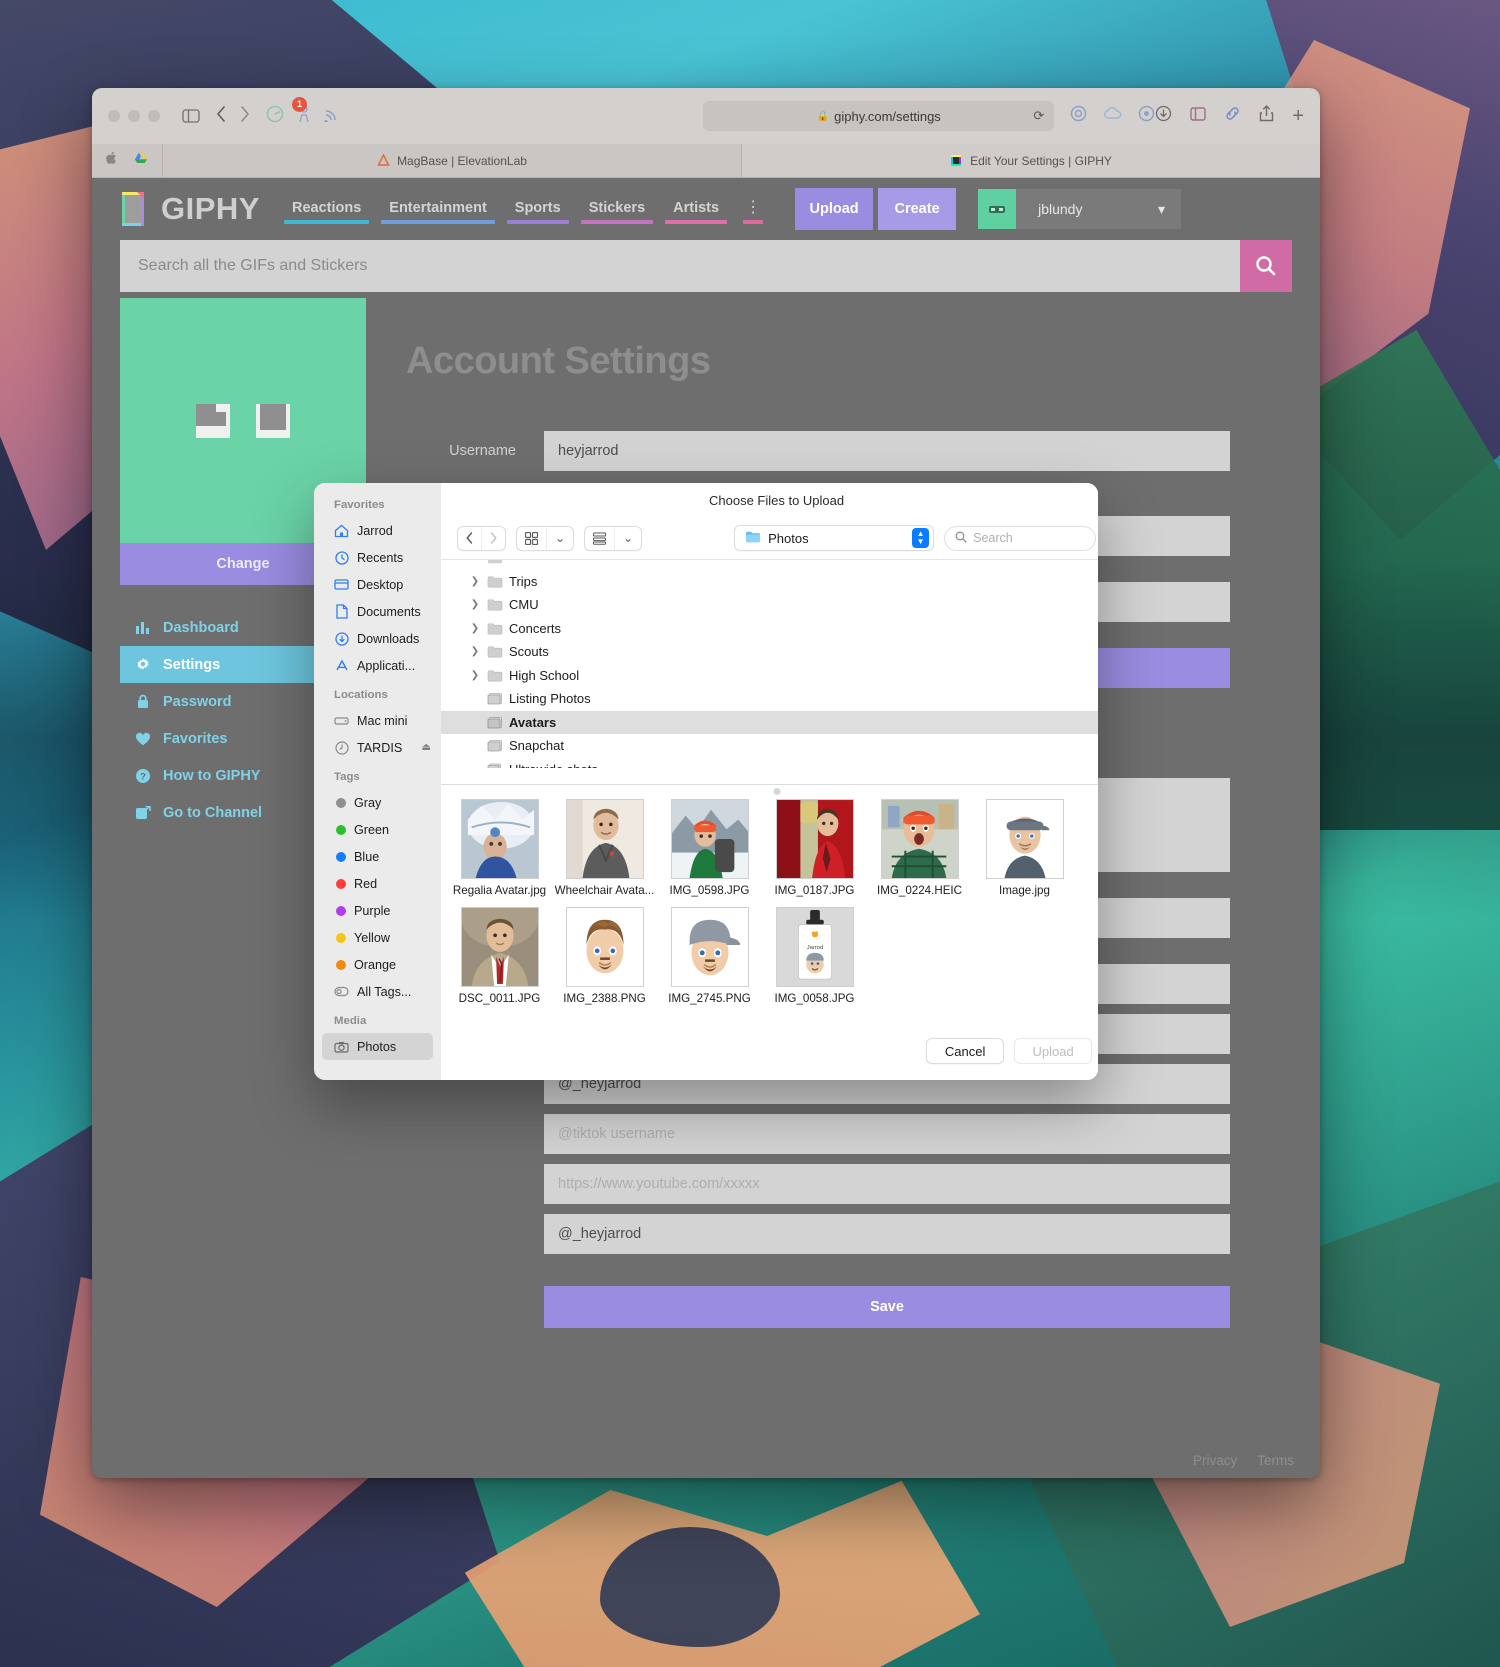 The image size is (1500, 1667). I want to click on avatar, so click(997, 209).